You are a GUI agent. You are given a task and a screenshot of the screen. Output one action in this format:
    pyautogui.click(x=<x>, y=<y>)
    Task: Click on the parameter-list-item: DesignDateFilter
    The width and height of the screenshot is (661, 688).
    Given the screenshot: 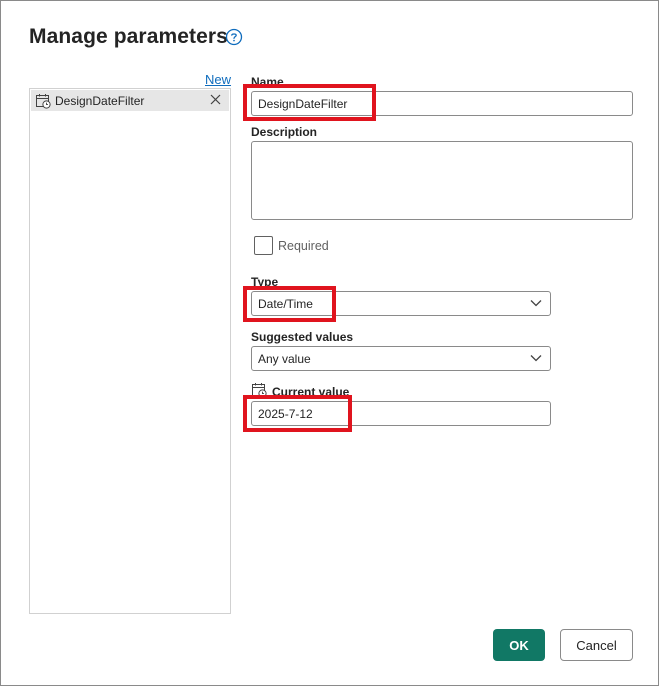 What is the action you would take?
    pyautogui.click(x=130, y=100)
    